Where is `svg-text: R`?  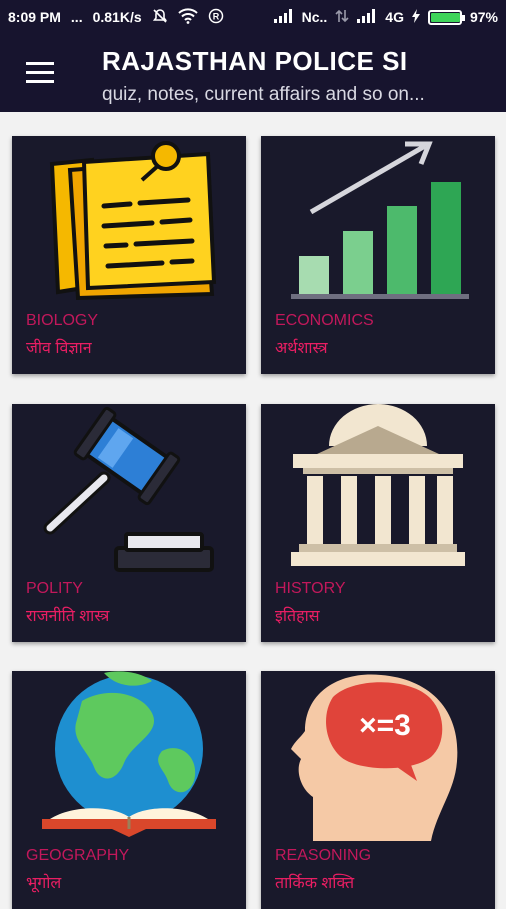 svg-text: R is located at coordinates (215, 16).